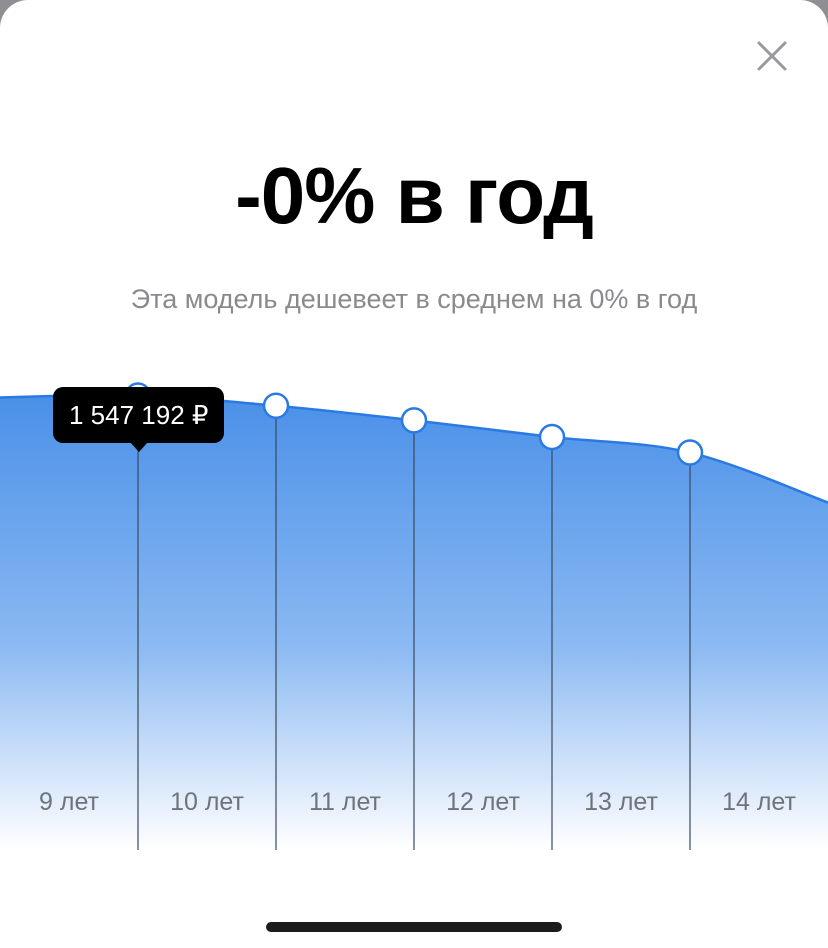 This screenshot has height=948, width=828. I want to click on chart-tick-label: 12 лет, so click(483, 802).